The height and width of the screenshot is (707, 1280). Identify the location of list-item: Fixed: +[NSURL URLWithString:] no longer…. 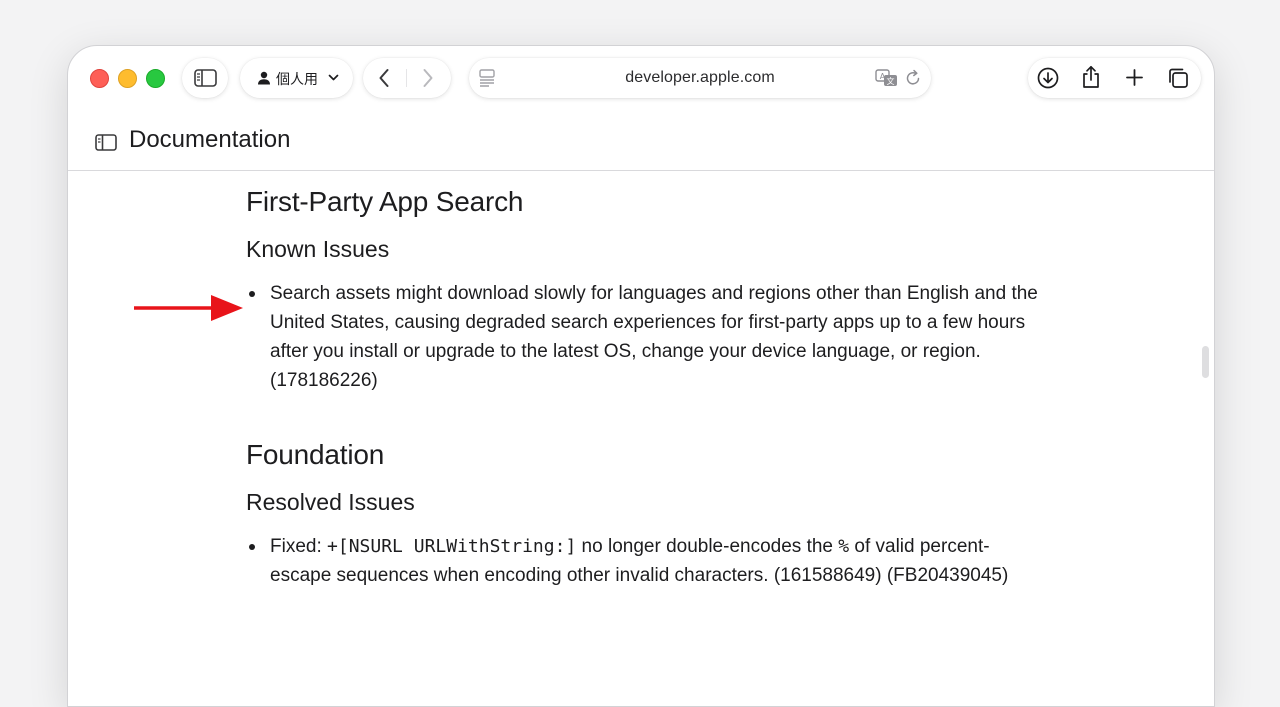
(646, 561).